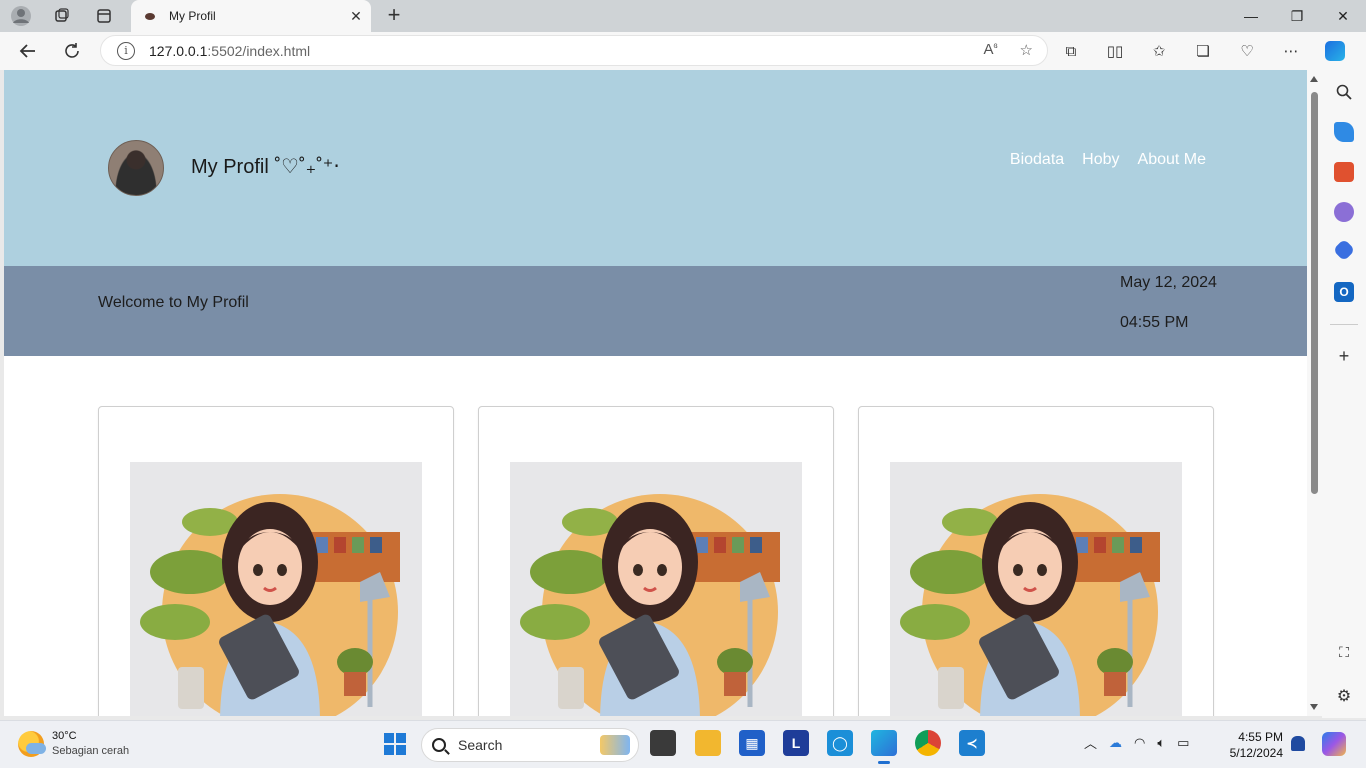  What do you see at coordinates (663, 743) in the screenshot?
I see `task-view-icon` at bounding box center [663, 743].